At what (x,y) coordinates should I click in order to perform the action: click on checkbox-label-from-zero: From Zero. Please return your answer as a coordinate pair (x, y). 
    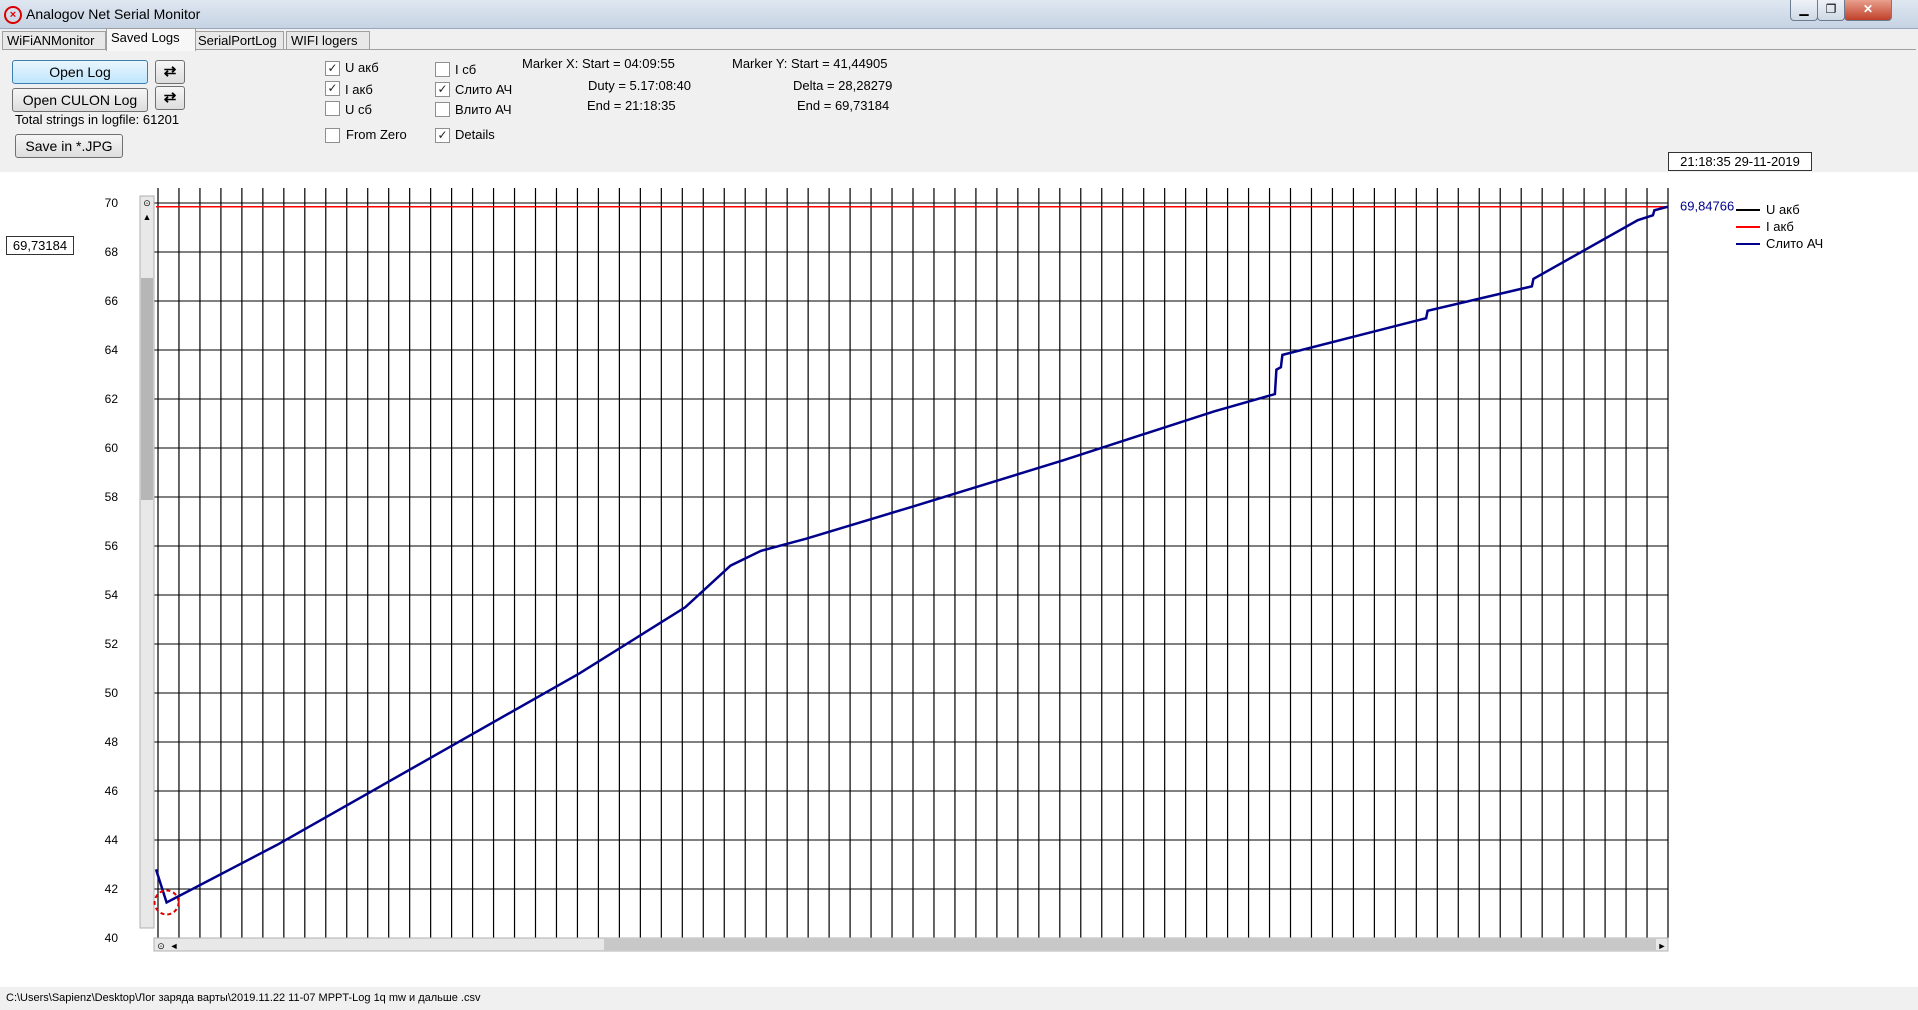
    Looking at the image, I should click on (376, 134).